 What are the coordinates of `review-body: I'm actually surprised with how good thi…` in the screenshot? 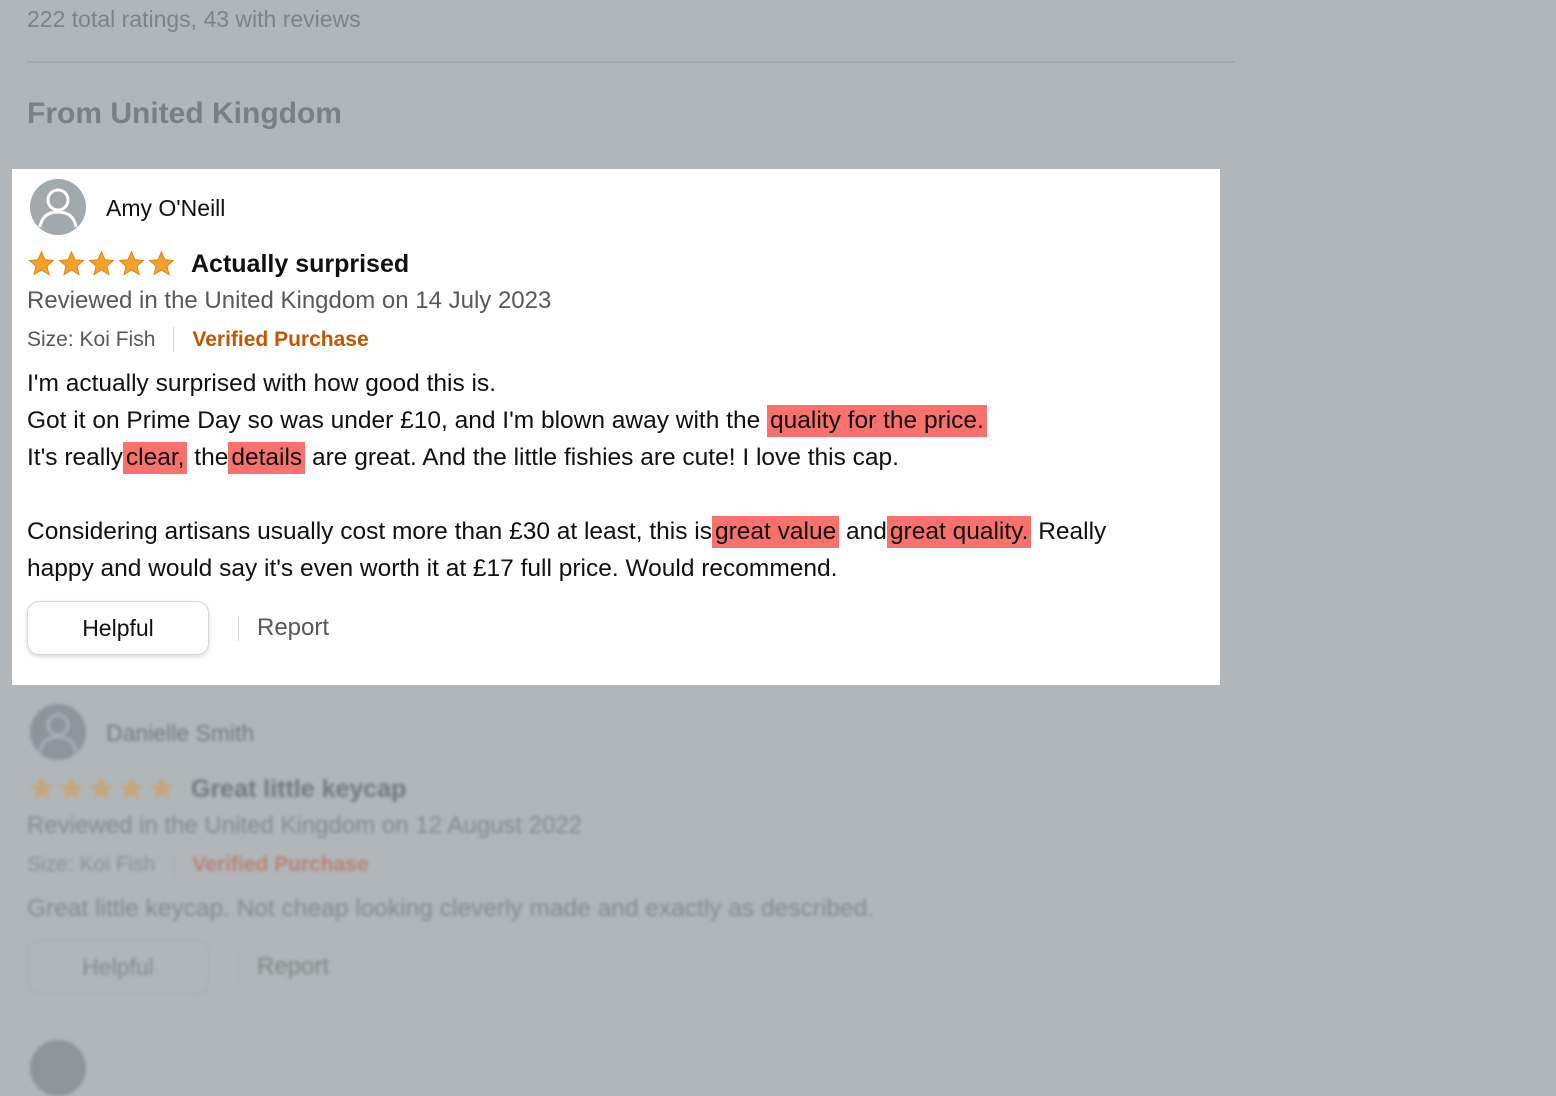 It's located at (566, 476).